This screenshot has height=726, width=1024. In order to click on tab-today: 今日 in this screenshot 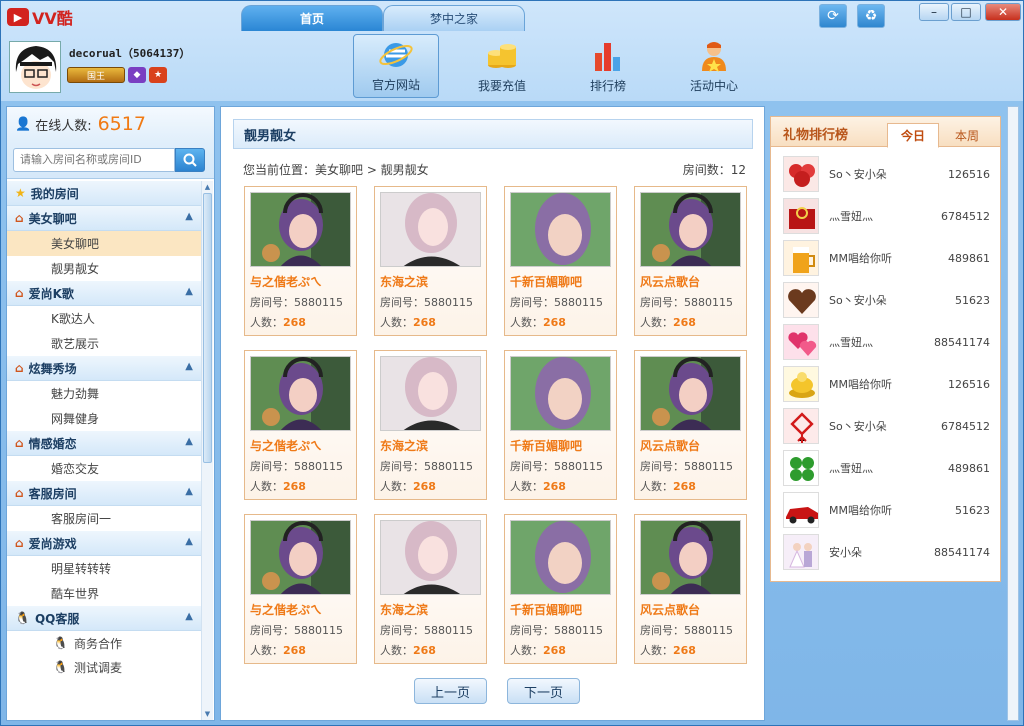, I will do `click(913, 135)`.